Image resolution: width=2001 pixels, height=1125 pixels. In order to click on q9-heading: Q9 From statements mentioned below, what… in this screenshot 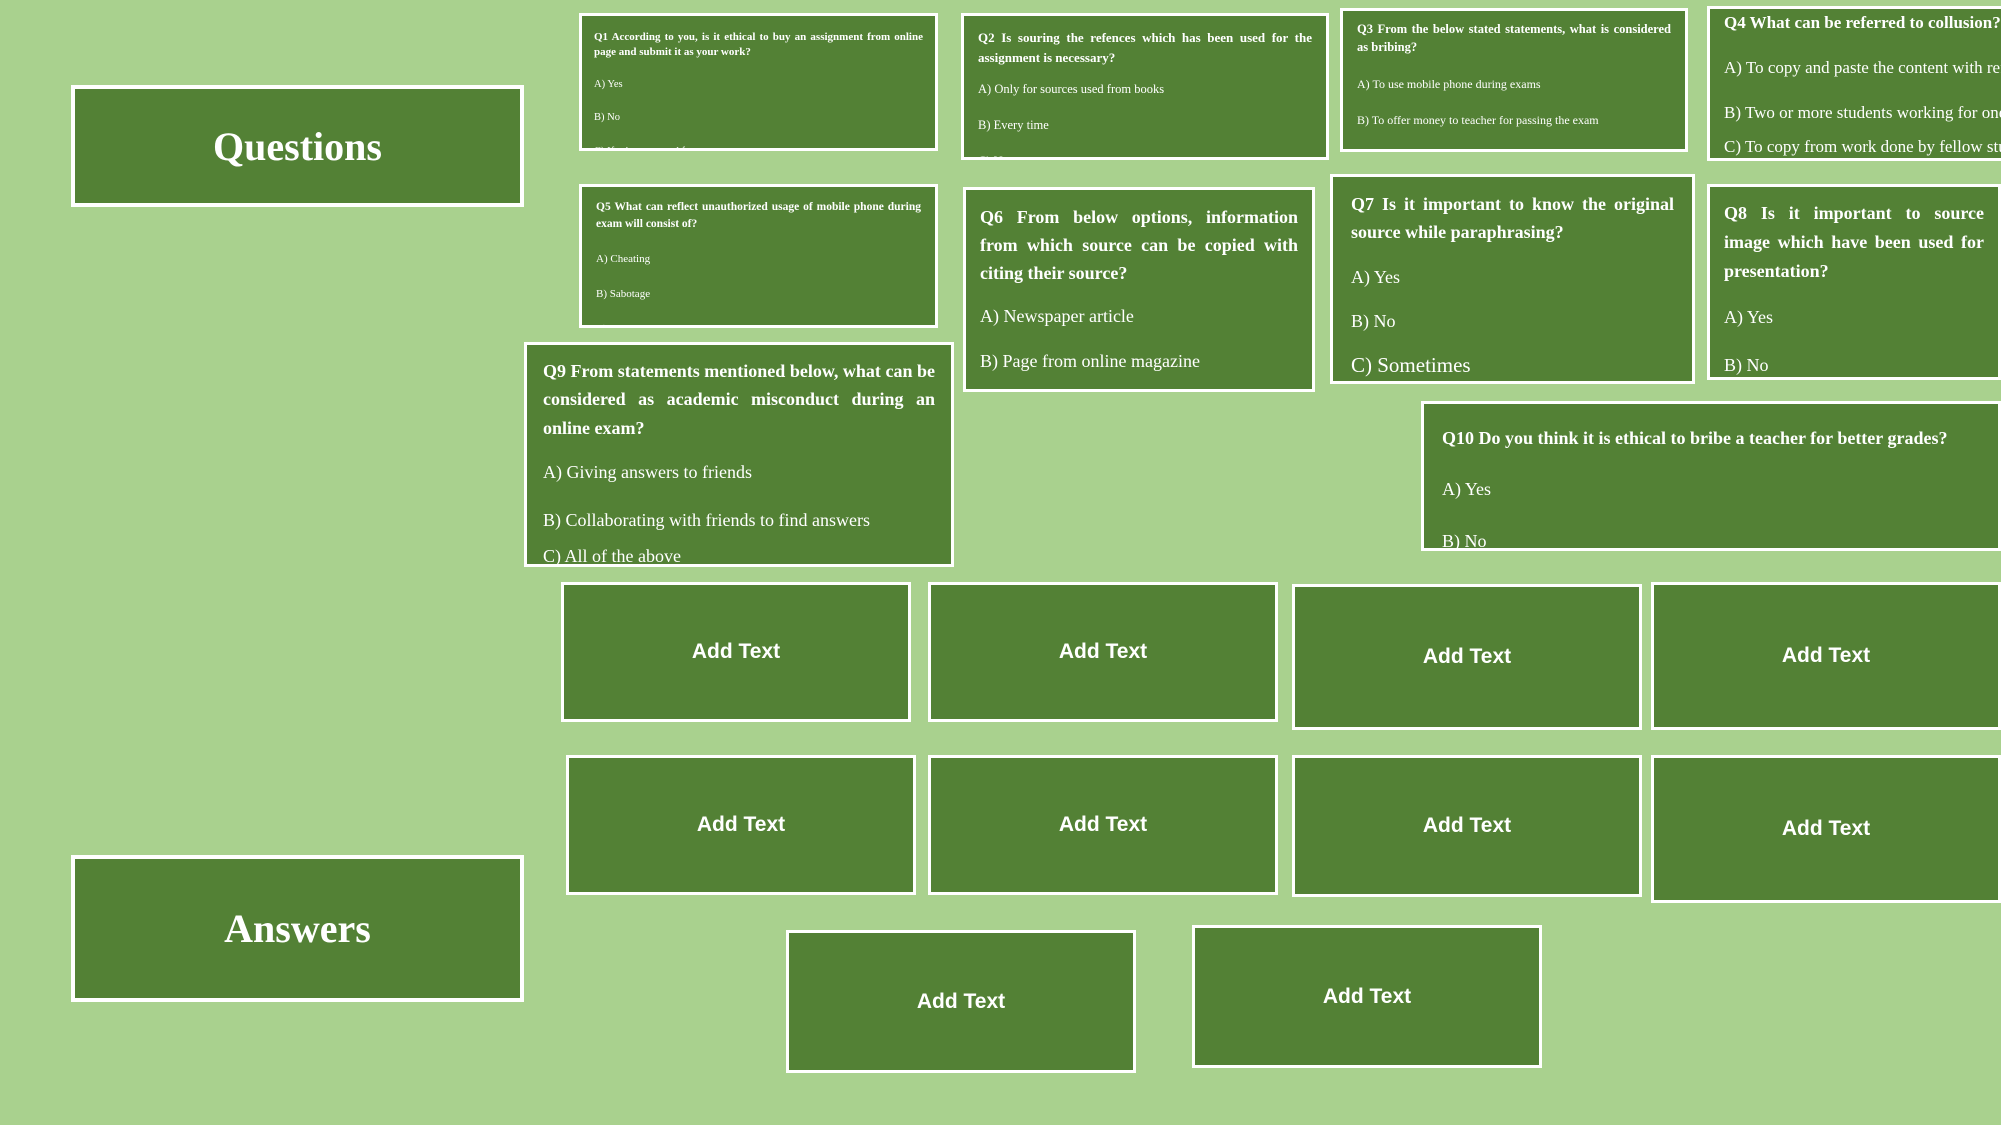, I will do `click(739, 399)`.